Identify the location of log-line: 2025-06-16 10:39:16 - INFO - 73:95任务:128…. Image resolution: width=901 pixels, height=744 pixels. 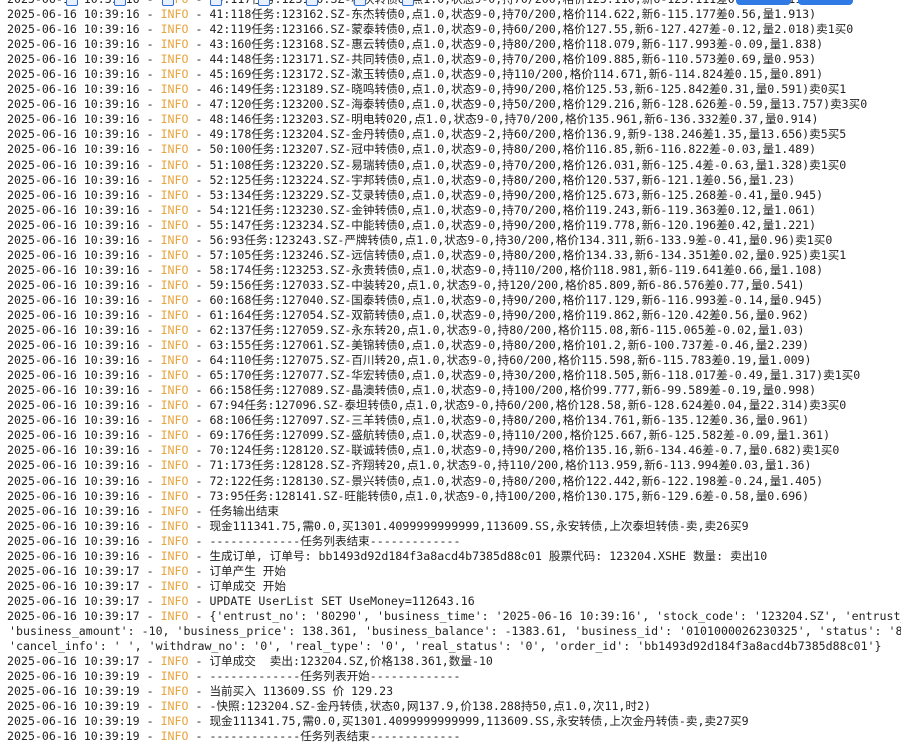
(408, 495).